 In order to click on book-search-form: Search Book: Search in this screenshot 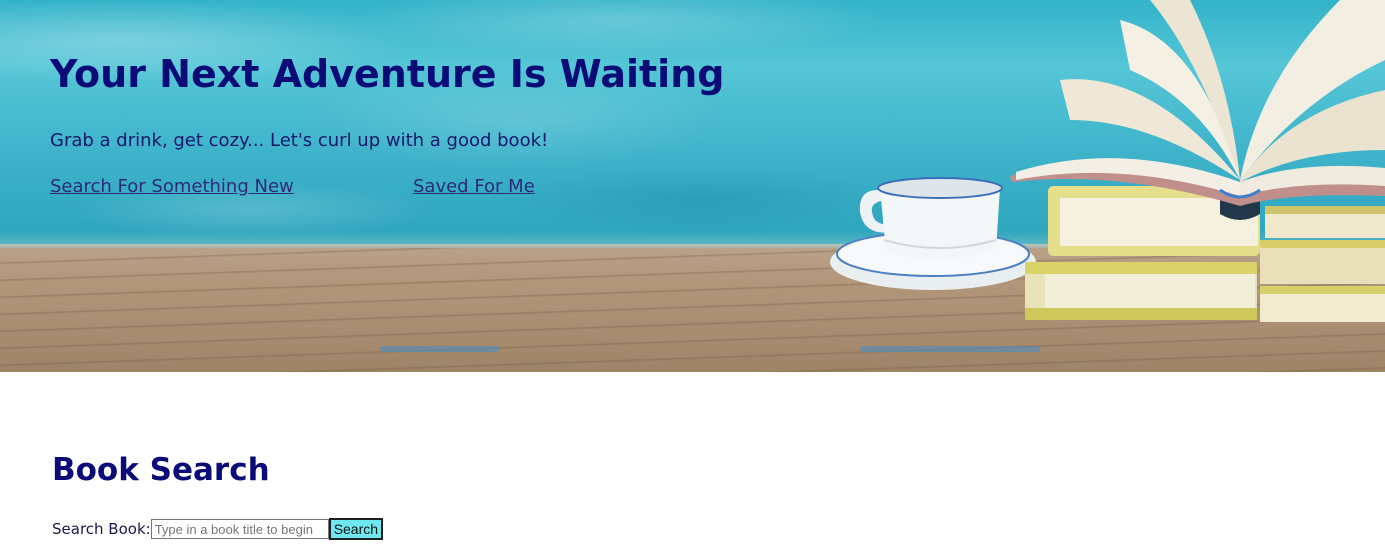, I will do `click(218, 529)`.